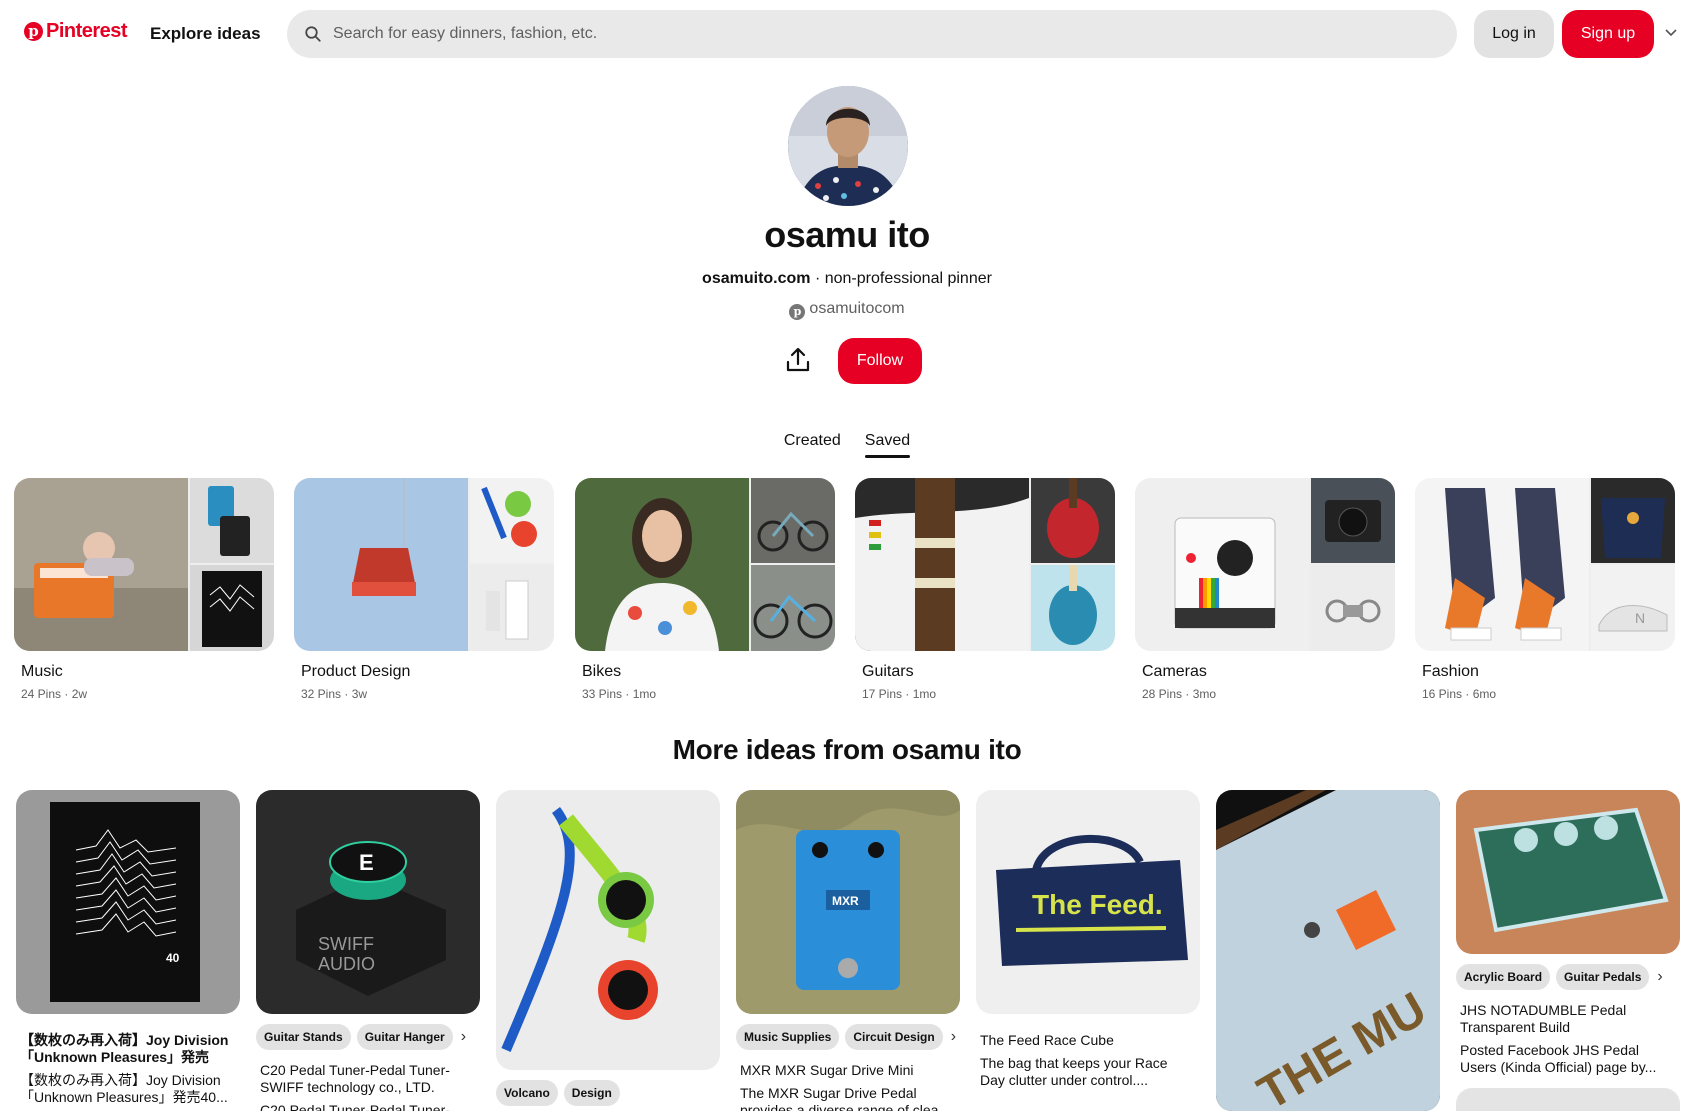  I want to click on board-card: Bikes 33 Pins · 1mo, so click(705, 589).